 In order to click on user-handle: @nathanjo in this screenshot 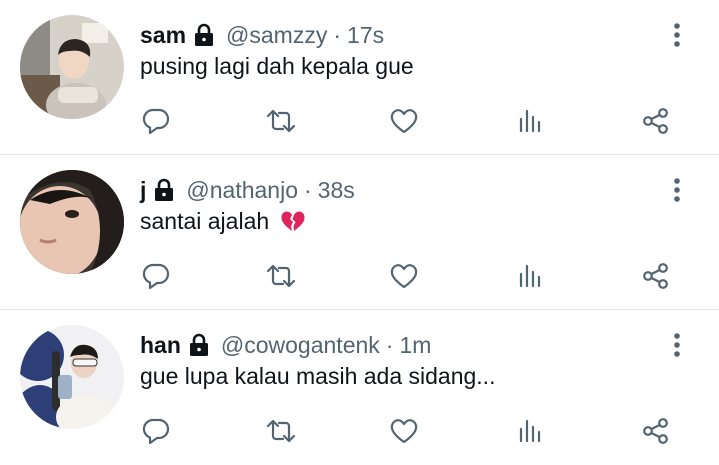, I will do `click(242, 190)`.